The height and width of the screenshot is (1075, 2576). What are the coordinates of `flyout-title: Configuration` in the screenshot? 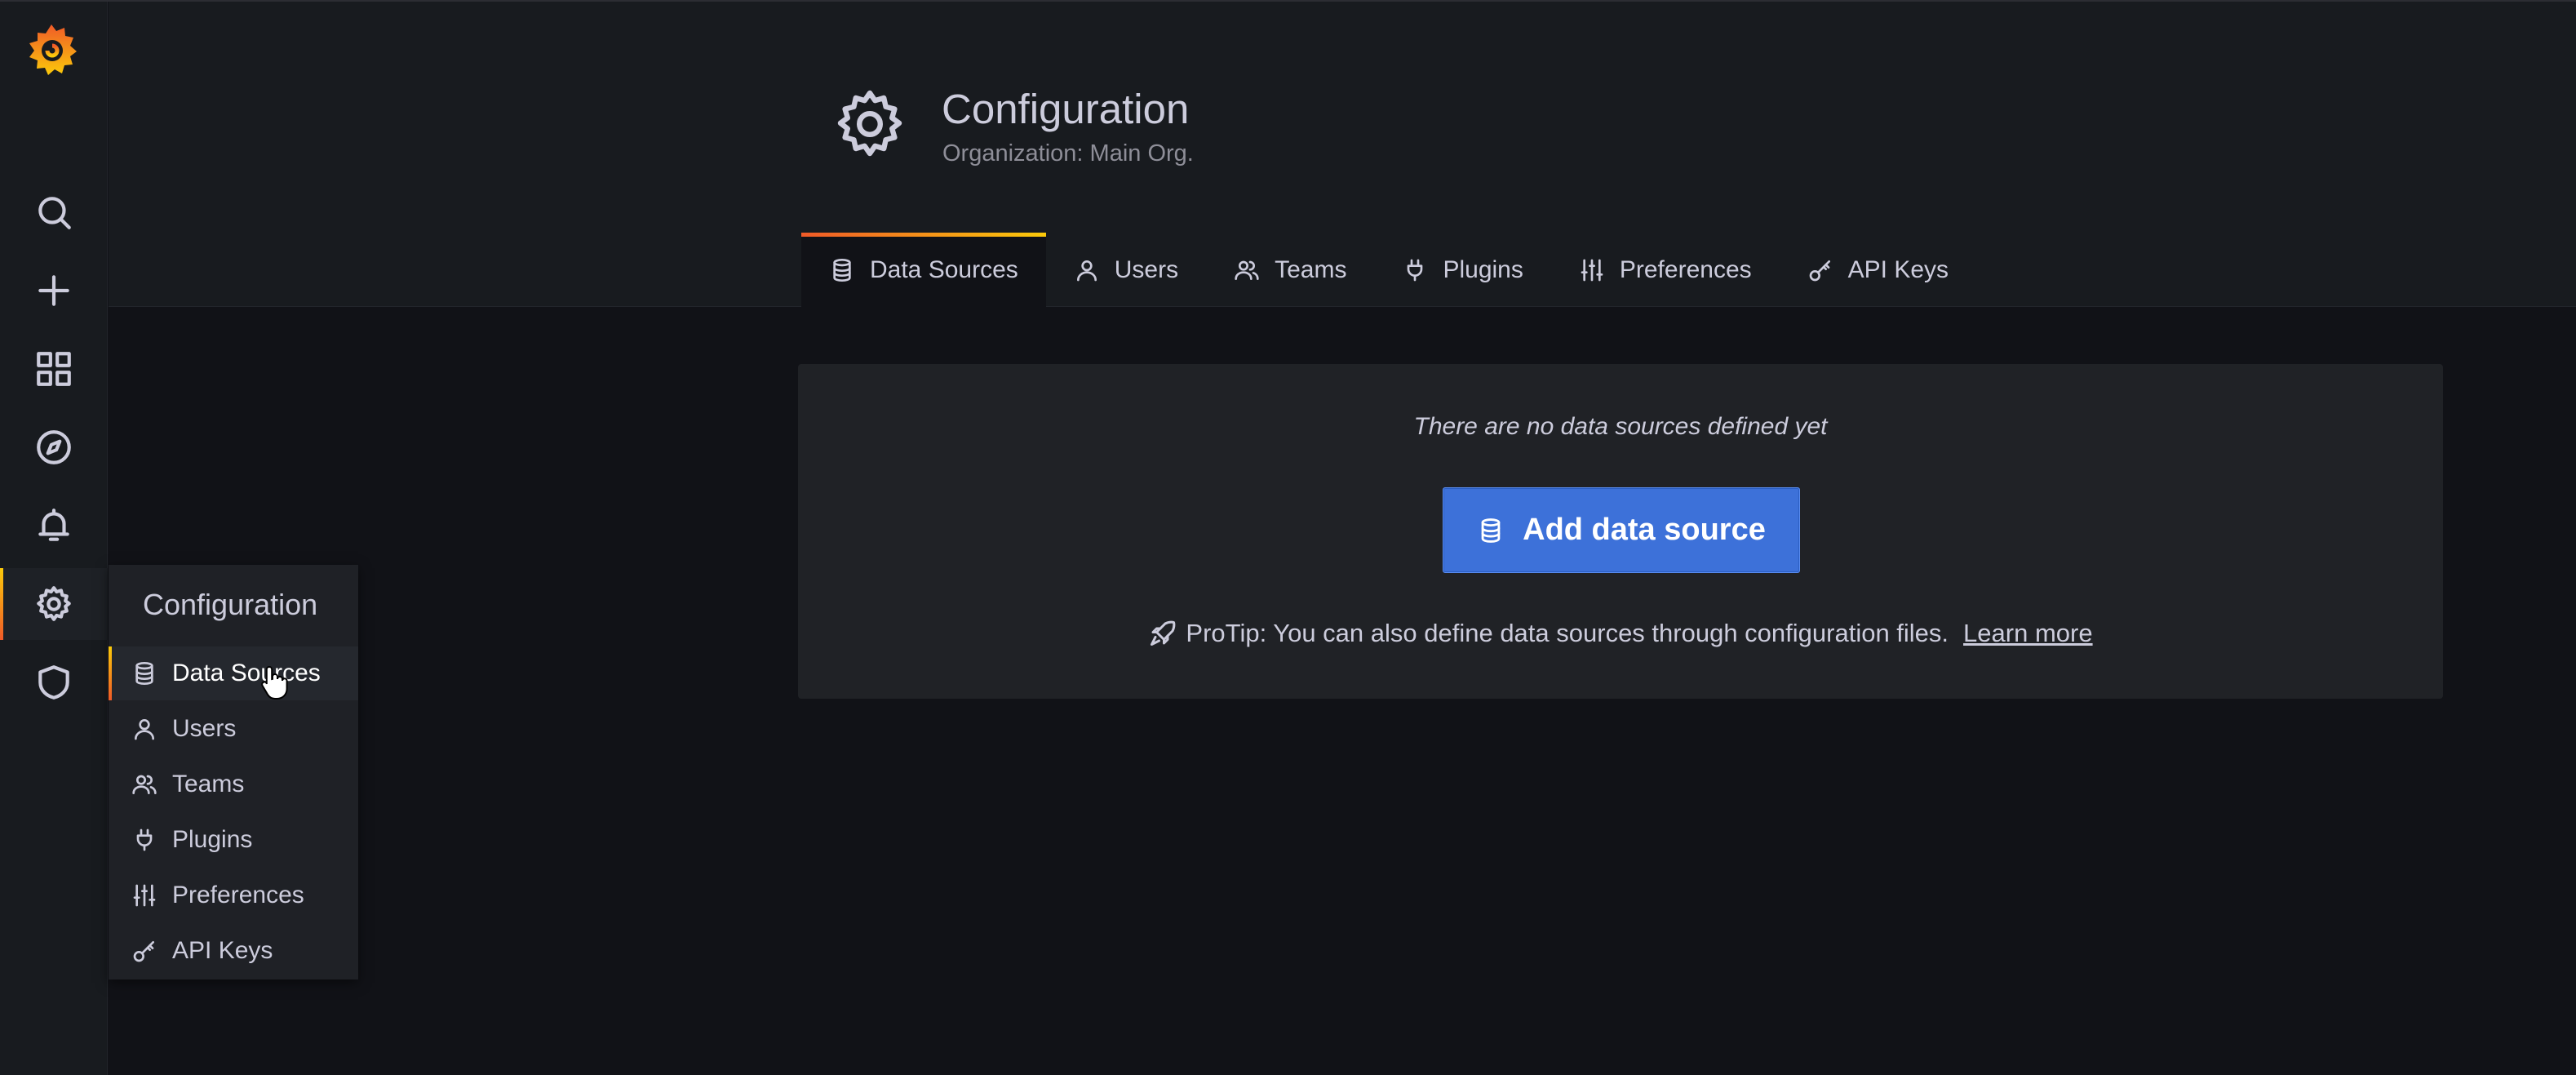 It's located at (230, 605).